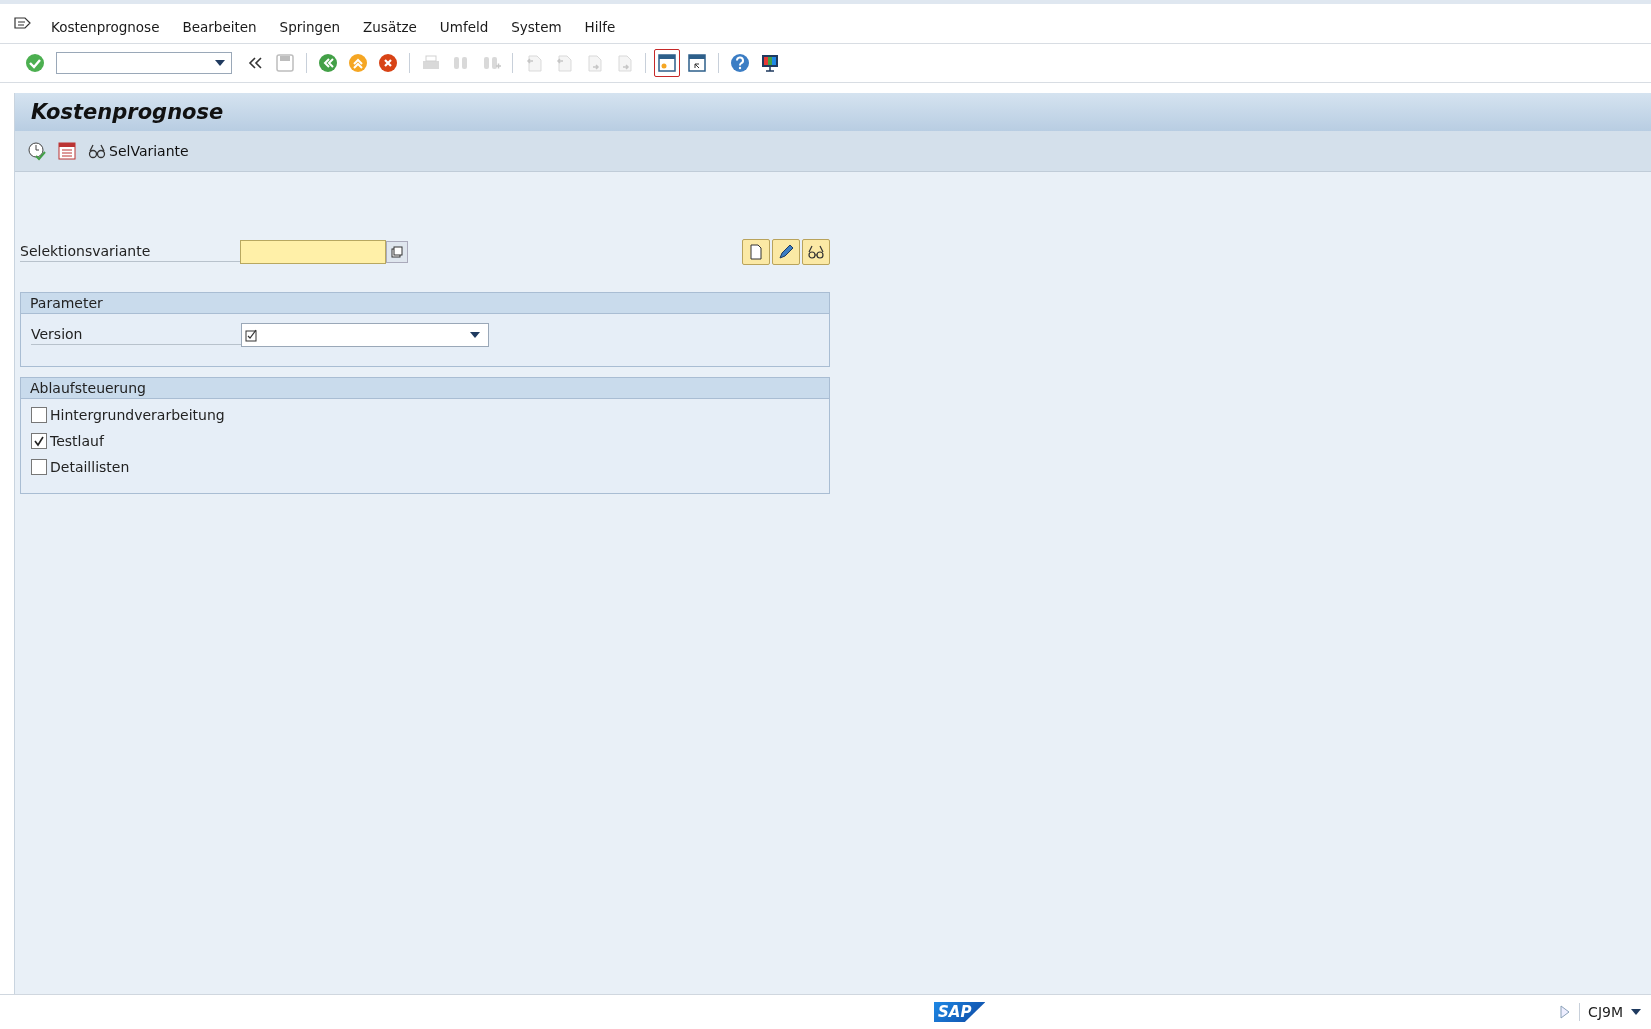 This screenshot has height=1029, width=1651. I want to click on display-variant-button, so click(816, 252).